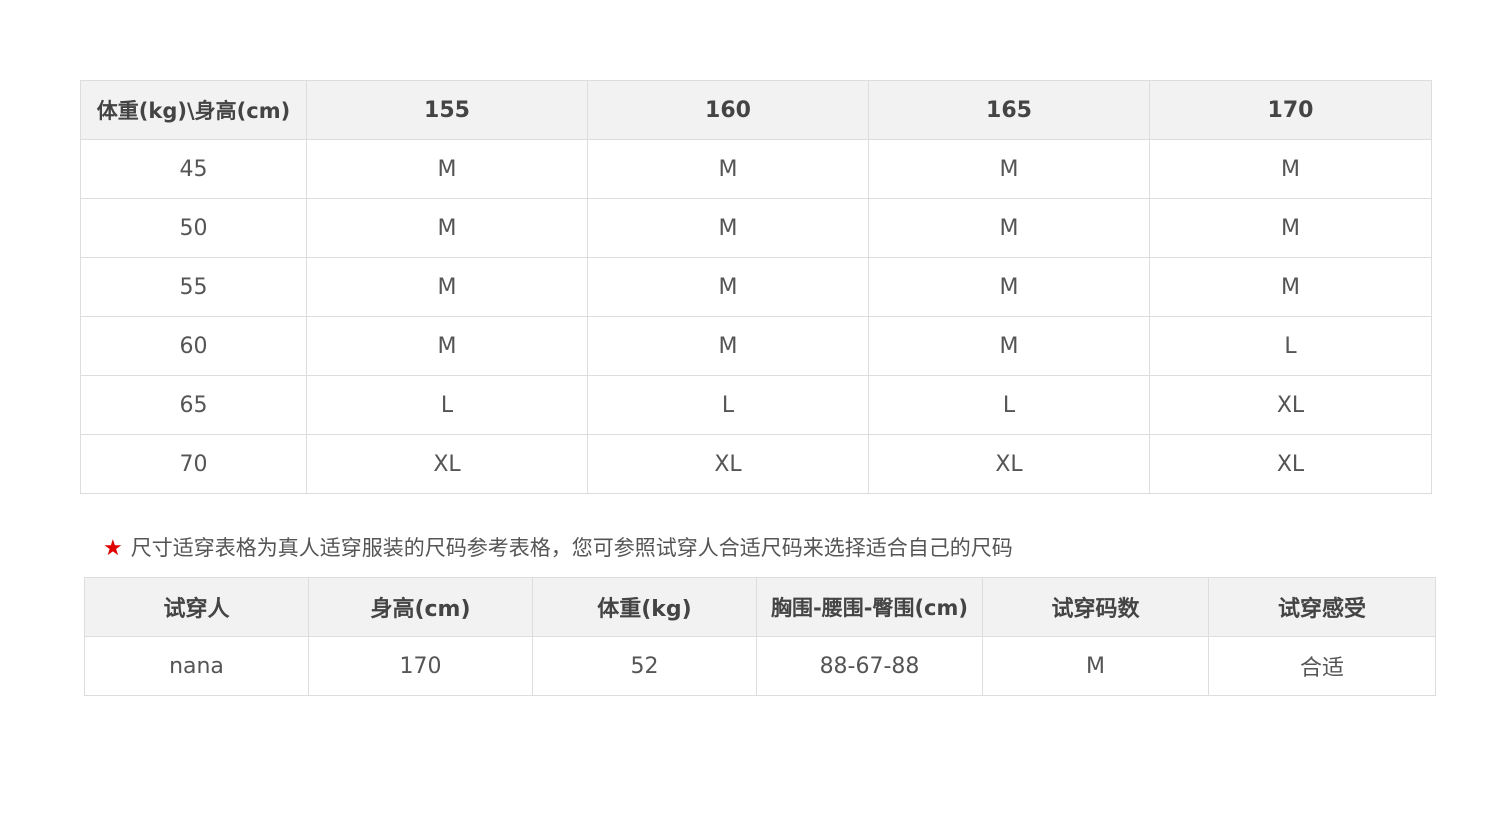  What do you see at coordinates (113, 548) in the screenshot?
I see `star-icon: ★` at bounding box center [113, 548].